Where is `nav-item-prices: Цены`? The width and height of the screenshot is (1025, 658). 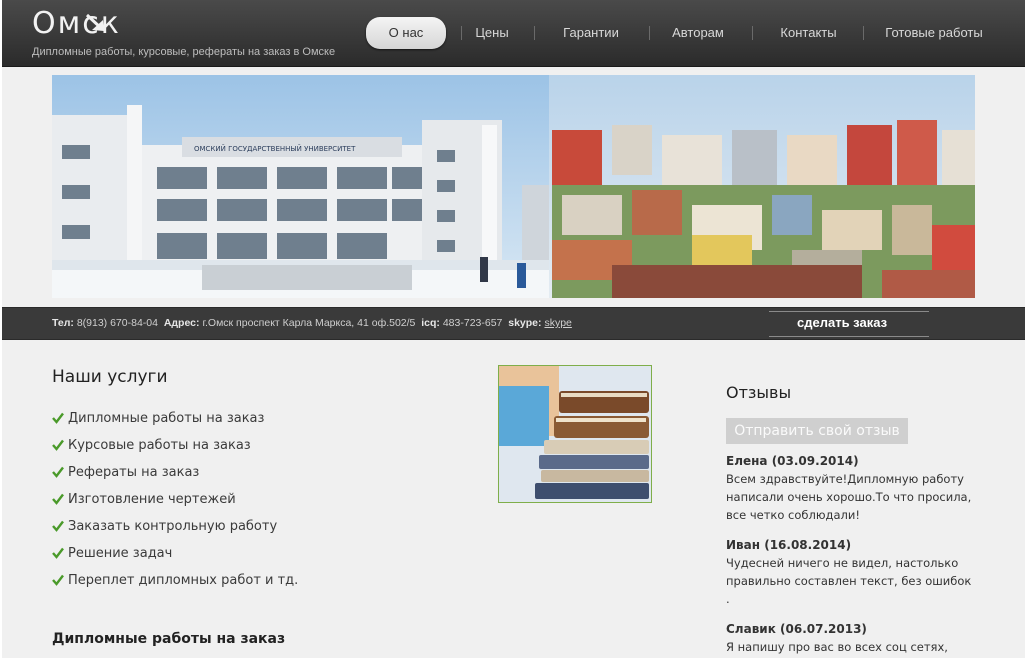 nav-item-prices: Цены is located at coordinates (492, 33).